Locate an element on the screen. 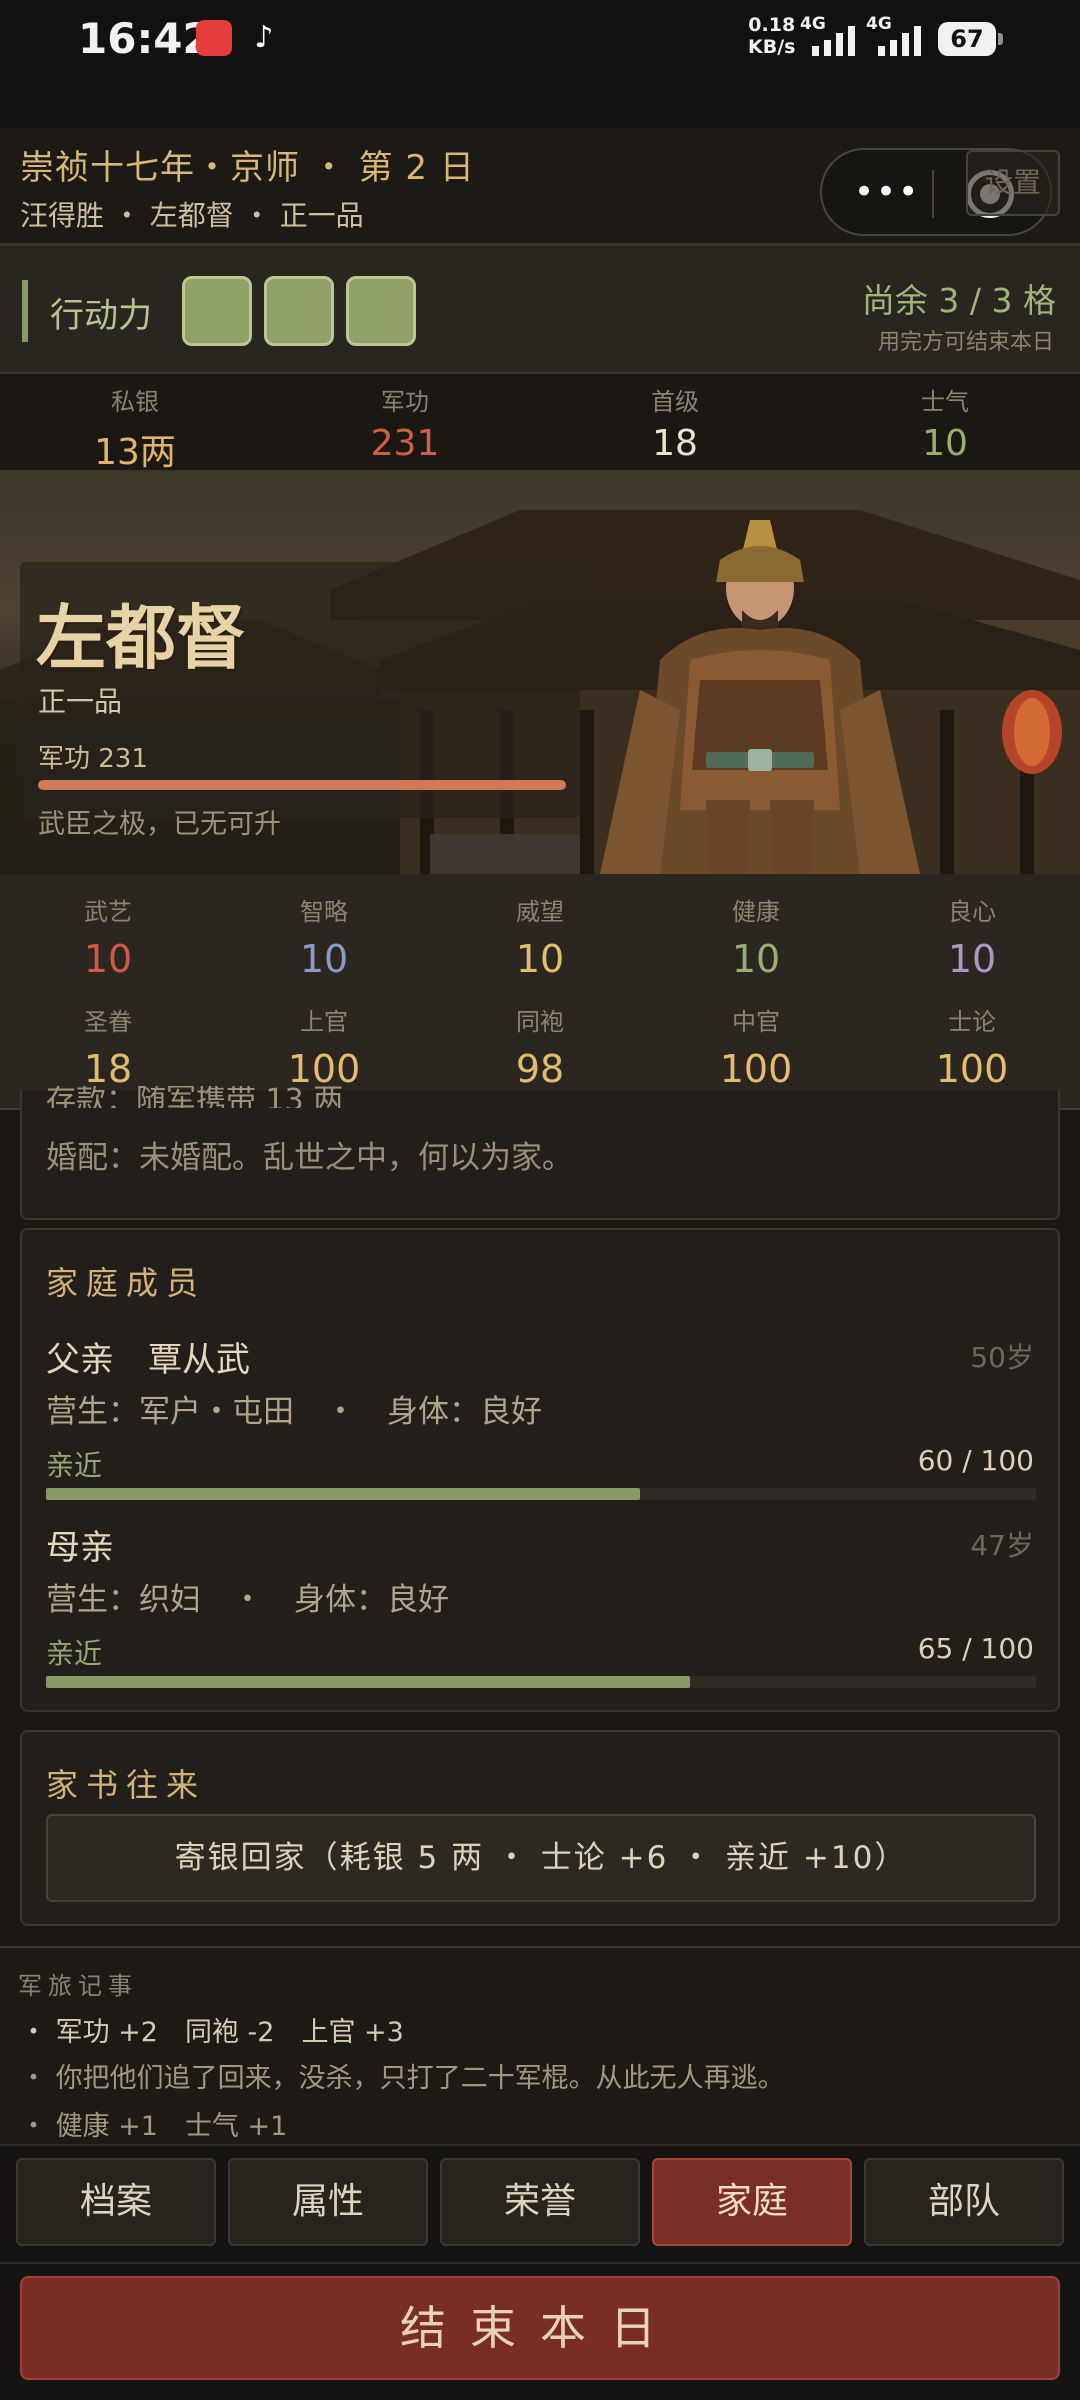 The width and height of the screenshot is (1080, 2400). signal-bars-icon is located at coordinates (899, 39).